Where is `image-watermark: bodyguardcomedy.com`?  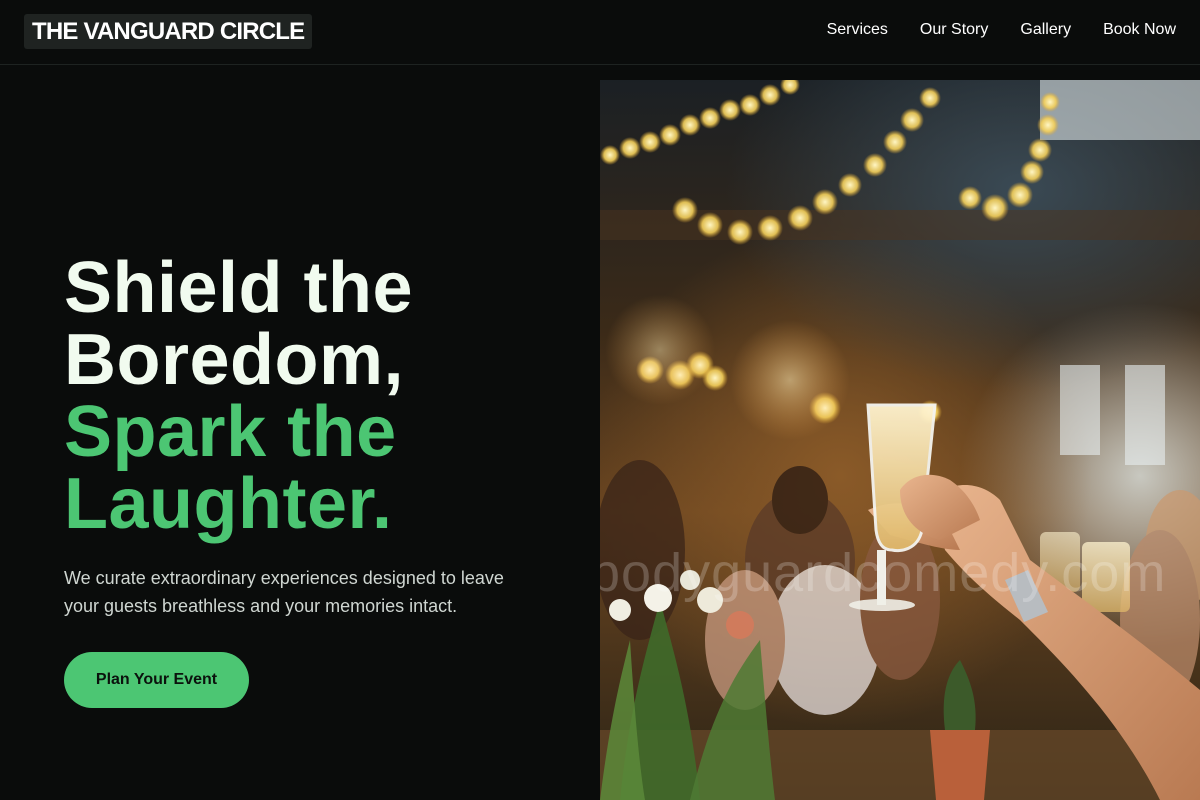
image-watermark: bodyguardcomedy.com is located at coordinates (883, 573).